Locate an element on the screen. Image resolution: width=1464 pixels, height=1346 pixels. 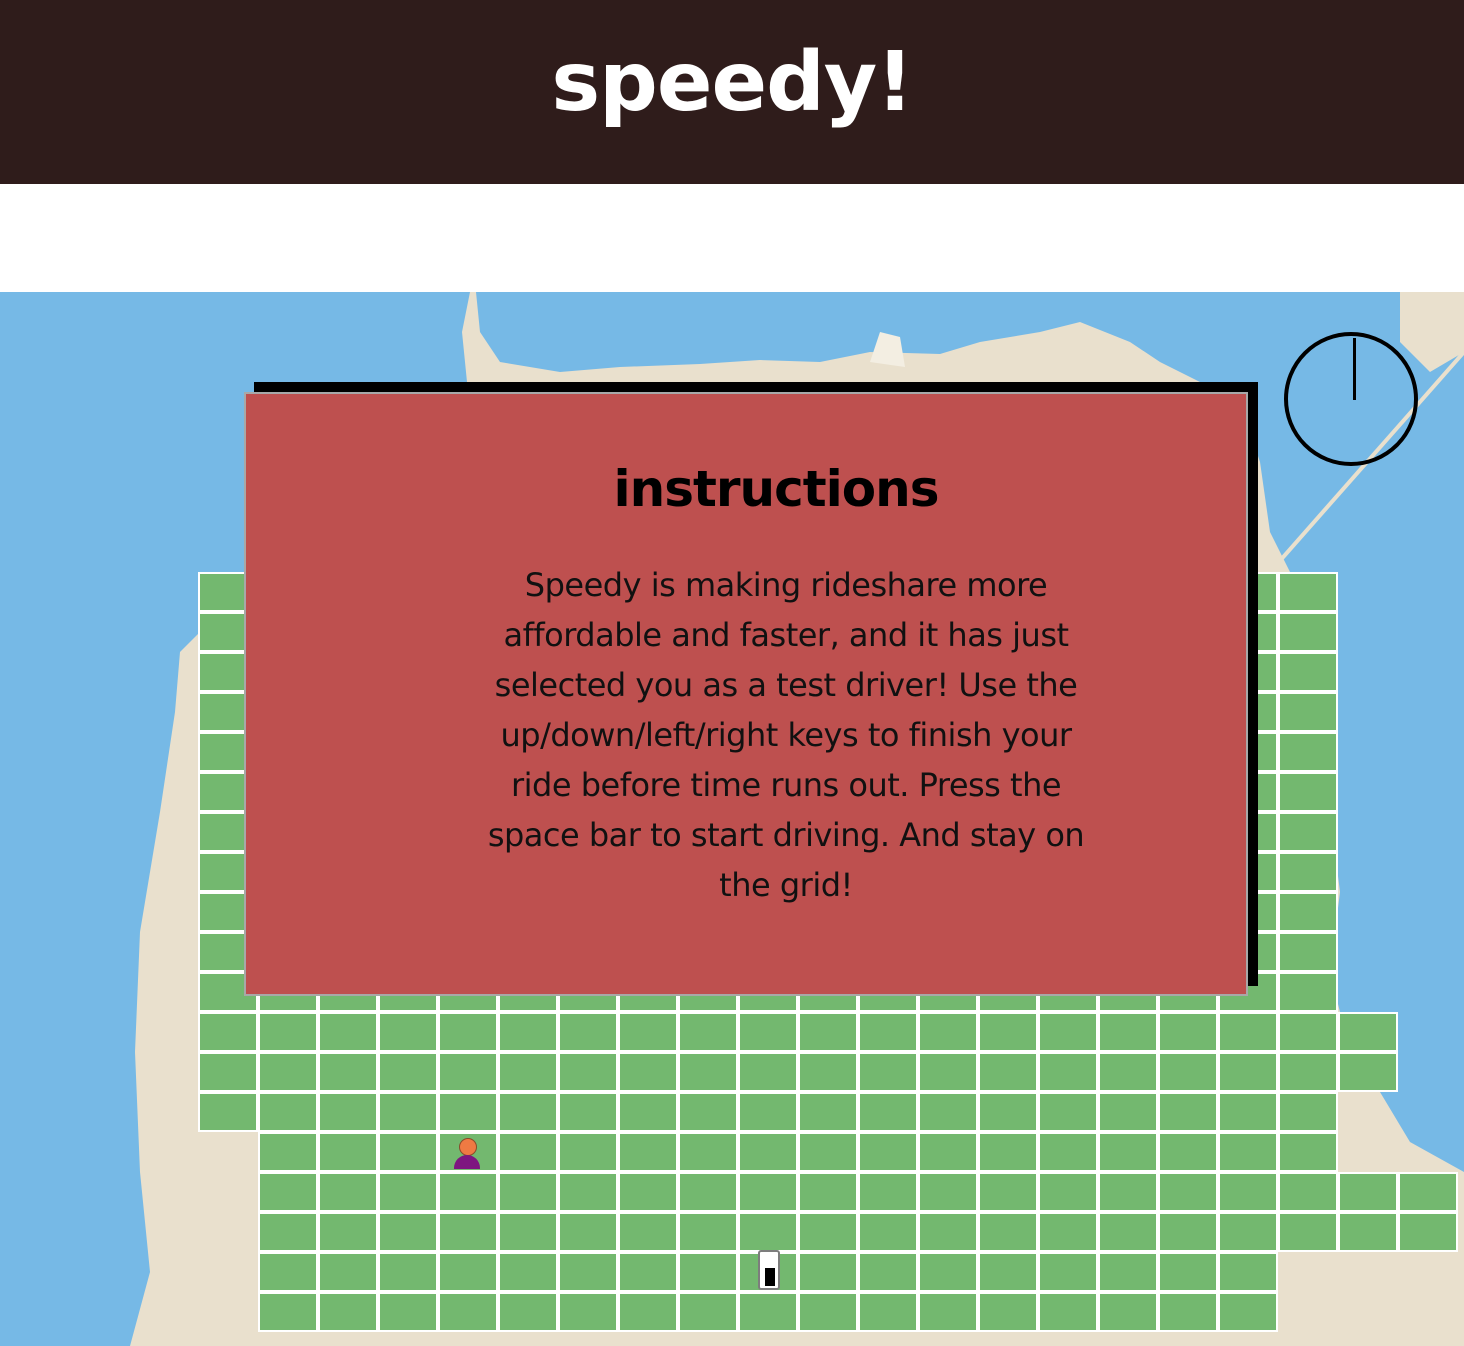
passenger is located at coordinates (468, 1154).